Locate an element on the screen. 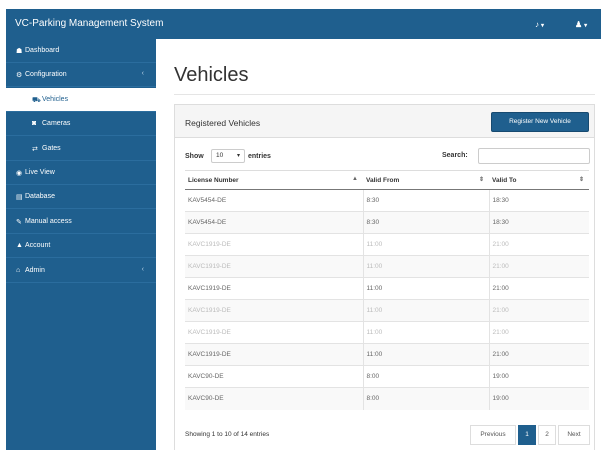 Image resolution: width=601 pixels, height=450 pixels. sidebar-item-label: Live View is located at coordinates (40, 172).